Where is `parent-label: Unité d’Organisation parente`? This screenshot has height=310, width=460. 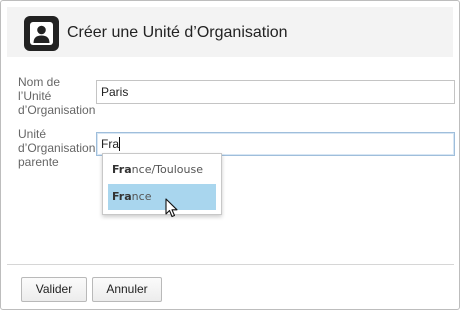 parent-label: Unité d’Organisation parente is located at coordinates (57, 148).